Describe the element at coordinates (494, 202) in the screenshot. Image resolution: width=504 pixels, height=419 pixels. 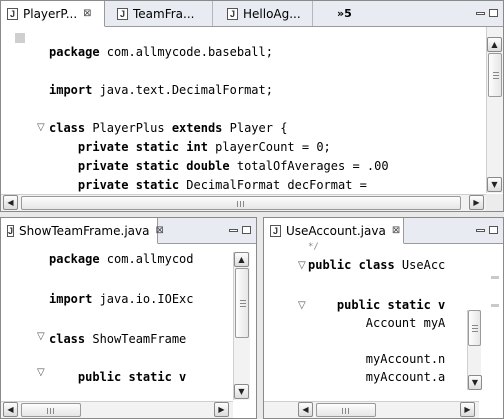
I see `scroll-corner` at that location.